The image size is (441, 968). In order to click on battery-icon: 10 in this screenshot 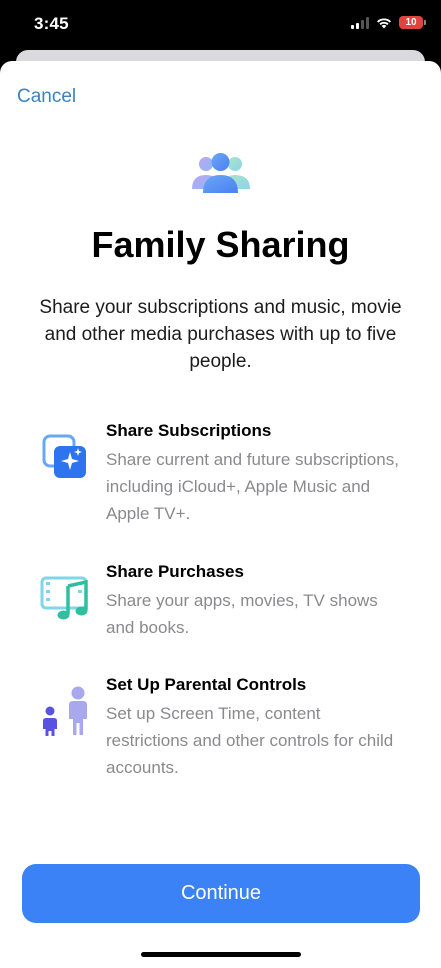, I will do `click(412, 22)`.